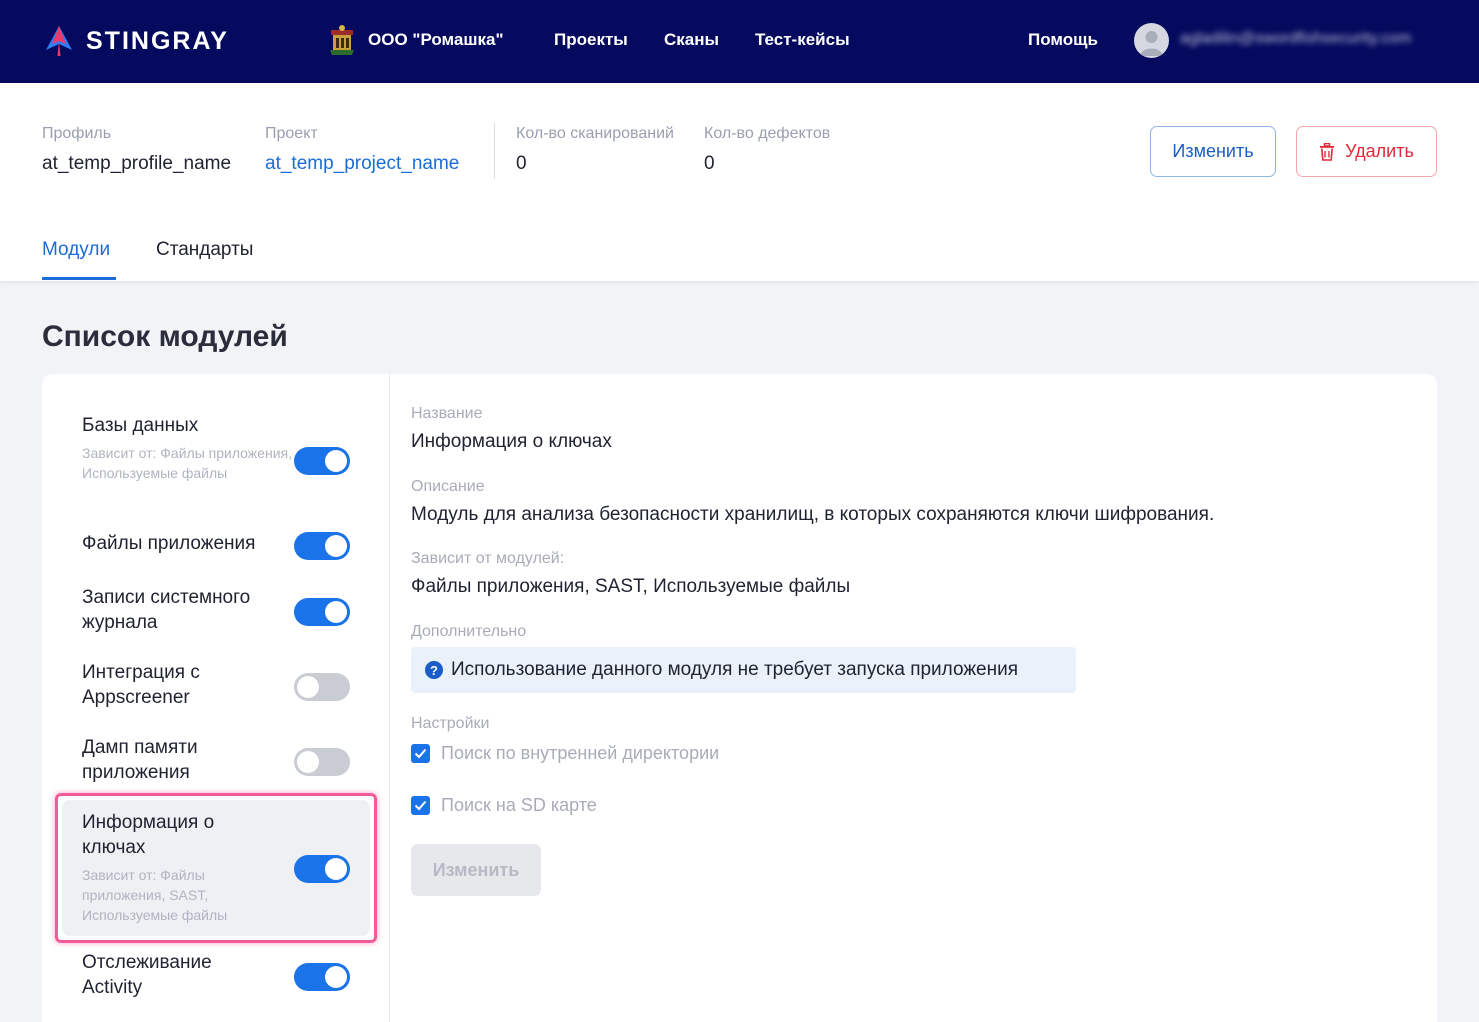 This screenshot has height=1022, width=1479. What do you see at coordinates (165, 336) in the screenshot?
I see `page-title: Список модулей` at bounding box center [165, 336].